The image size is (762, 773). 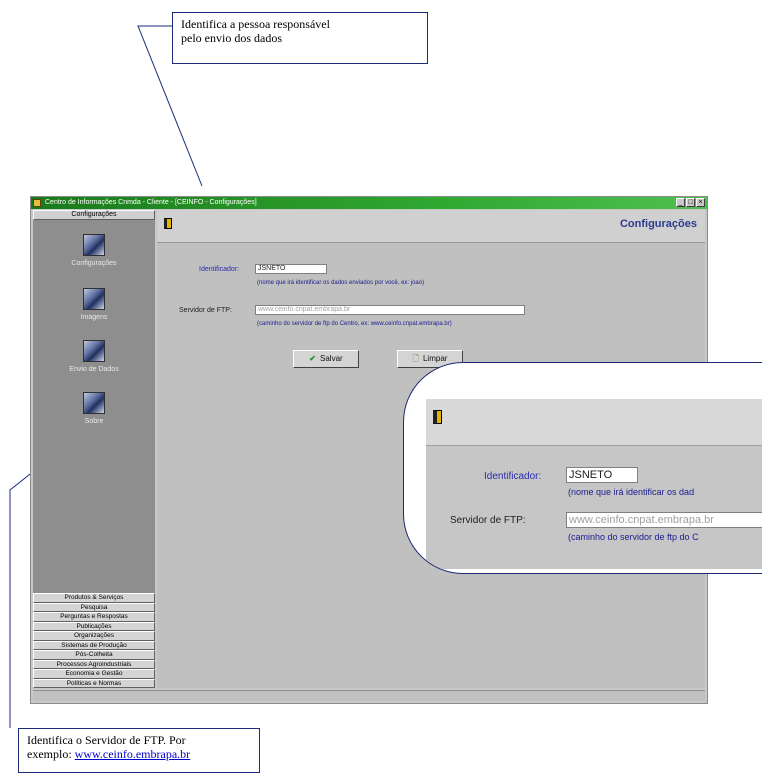 What do you see at coordinates (633, 537) in the screenshot?
I see `zoom-ftp-hint: (caminho do servidor de ftp do C` at bounding box center [633, 537].